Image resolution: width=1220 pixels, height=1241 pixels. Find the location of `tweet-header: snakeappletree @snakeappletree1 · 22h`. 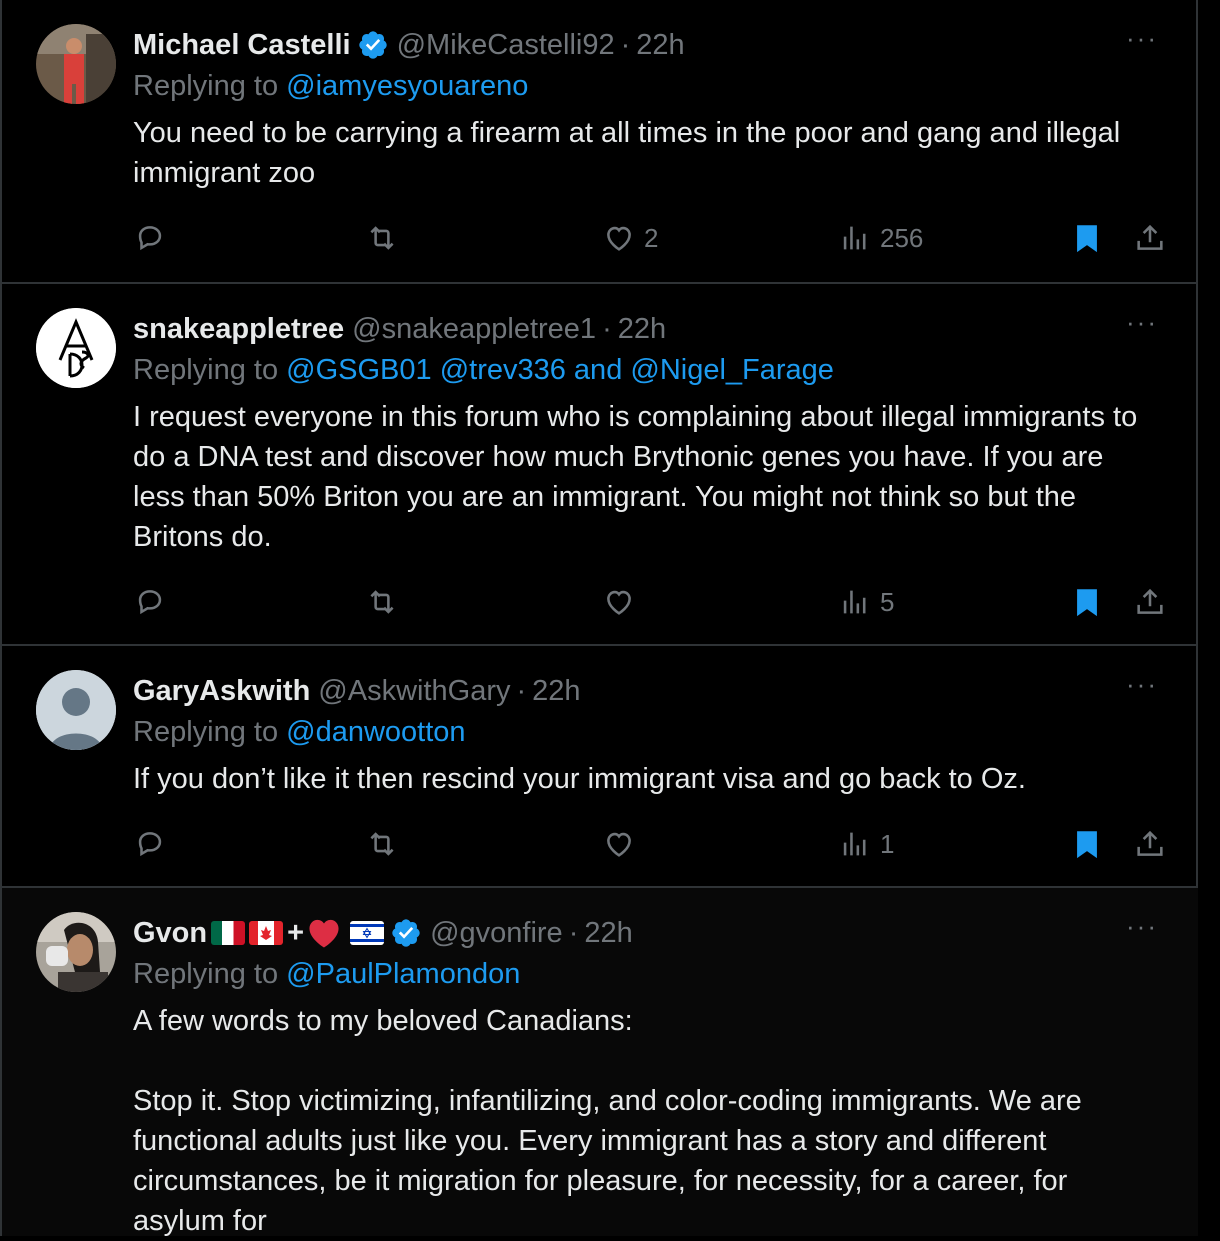

tweet-header: snakeappletree @snakeappletree1 · 22h is located at coordinates (399, 329).